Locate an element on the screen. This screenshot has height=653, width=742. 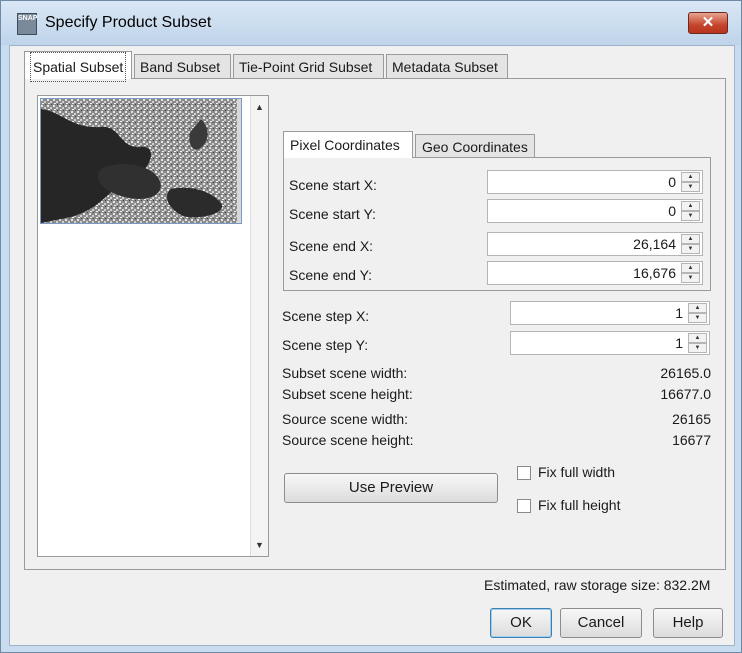
scene-start-x-value: 0 is located at coordinates (672, 182).